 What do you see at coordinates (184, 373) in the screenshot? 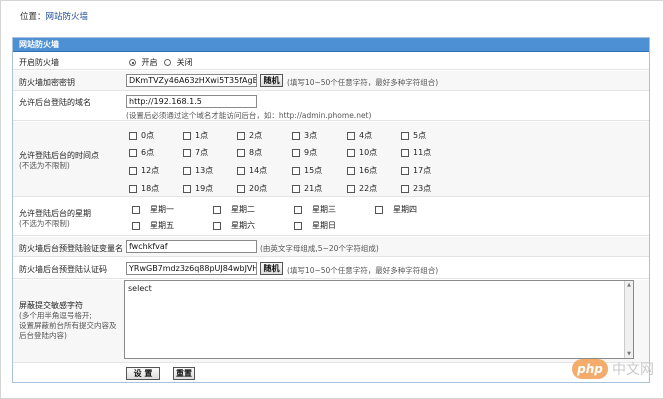
I see `reset-button: 重置` at bounding box center [184, 373].